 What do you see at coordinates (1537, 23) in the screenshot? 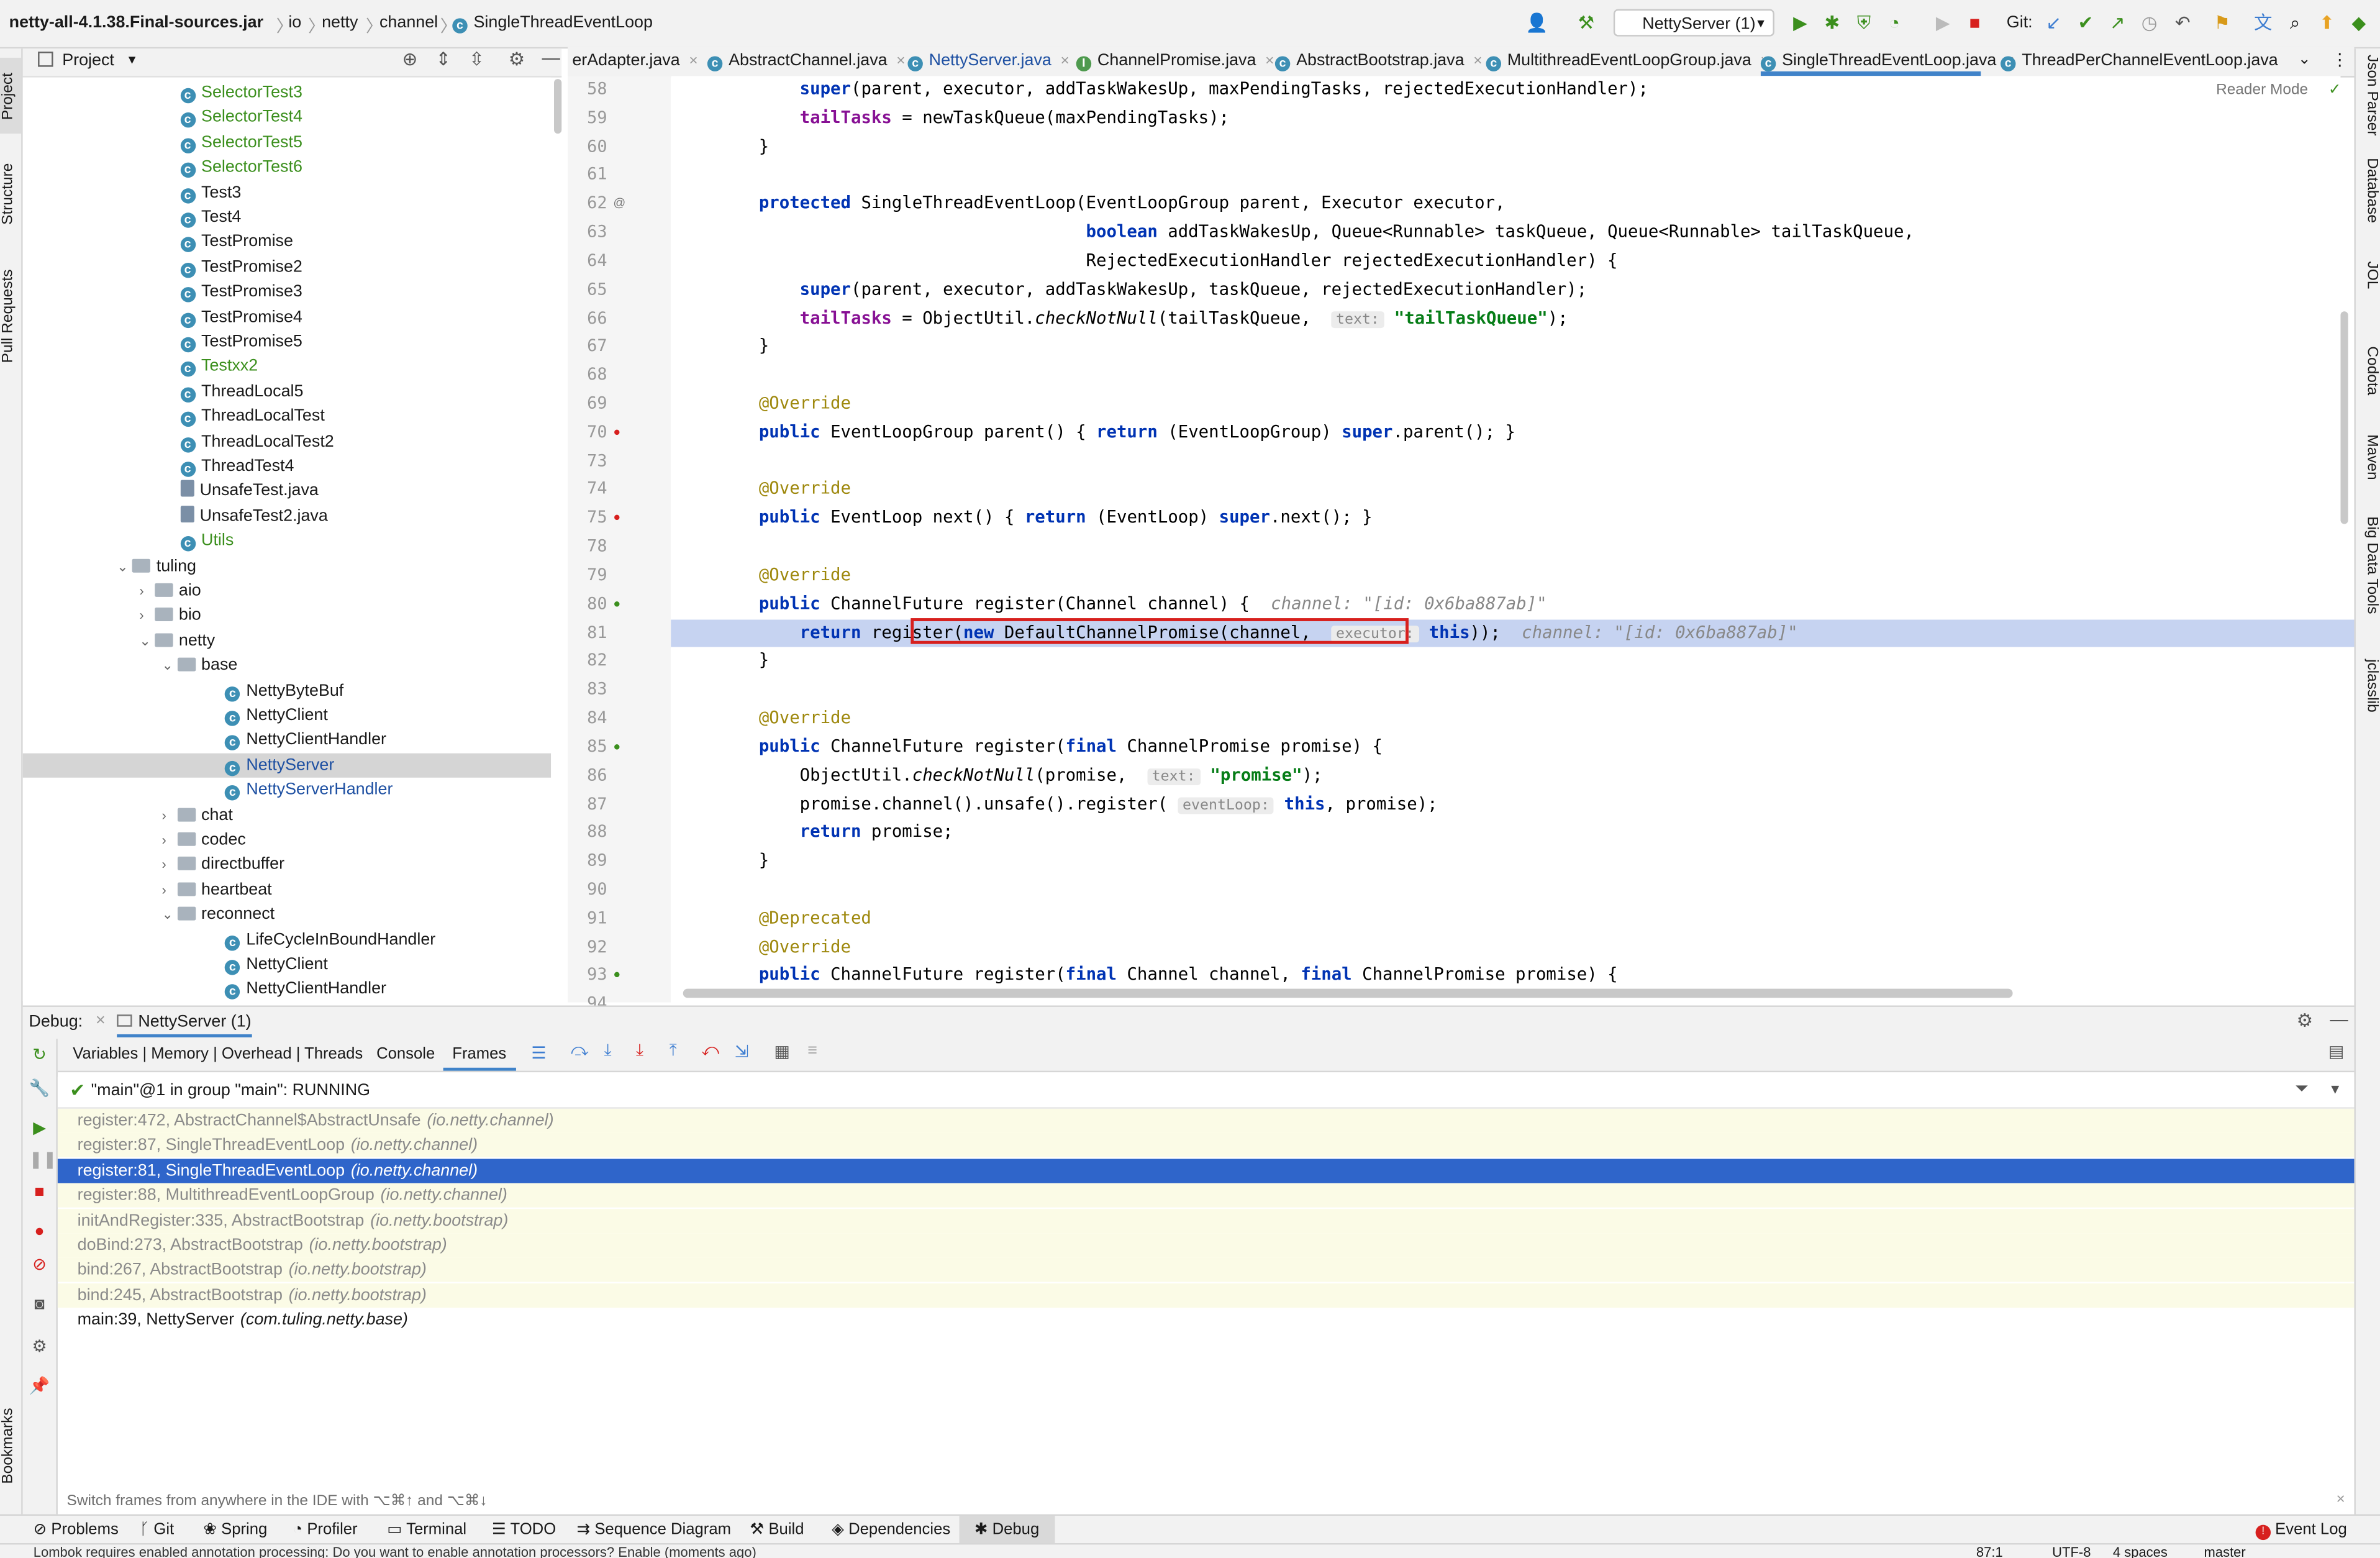
I see `user-icon: 👤` at bounding box center [1537, 23].